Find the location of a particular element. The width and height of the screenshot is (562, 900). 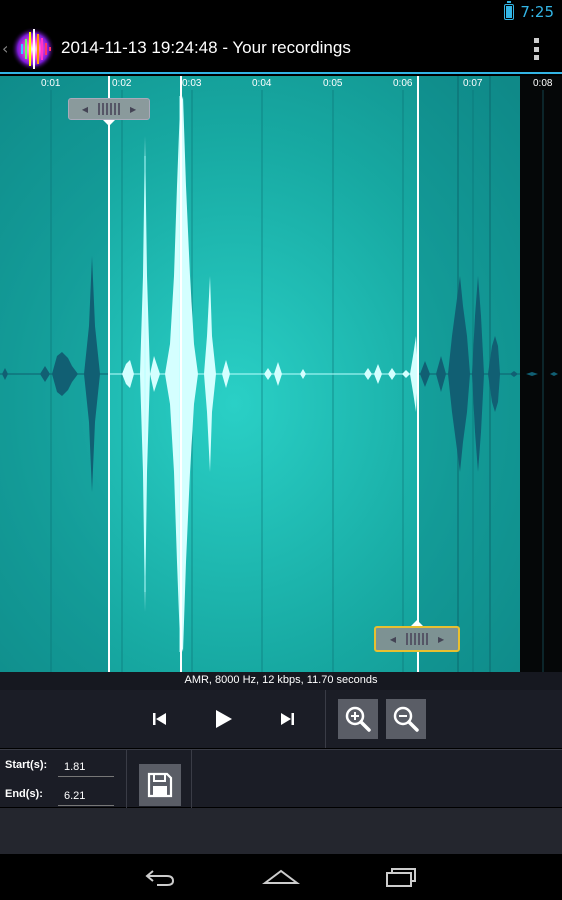

start-marker-handle: ◀ ▶ is located at coordinates (109, 109).